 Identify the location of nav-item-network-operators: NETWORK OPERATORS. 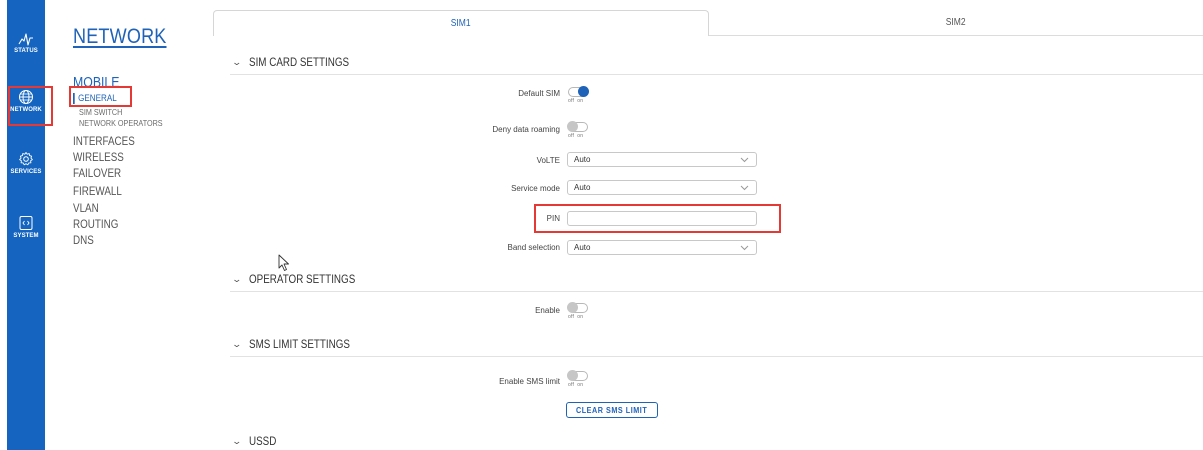
(121, 123).